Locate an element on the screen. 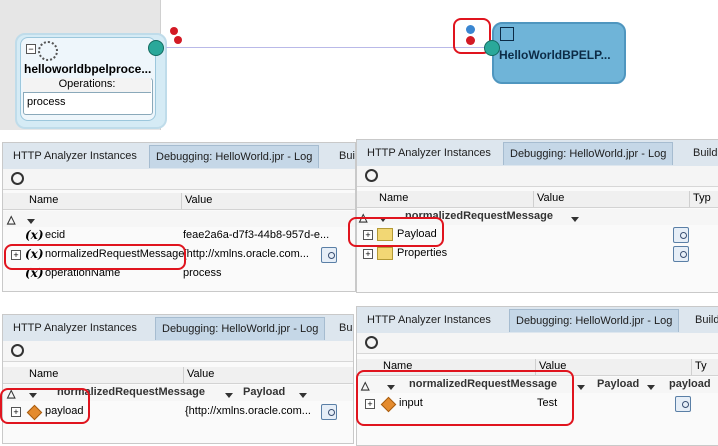 This screenshot has width=718, height=446. column-header: Name Value Typ is located at coordinates (537, 199).